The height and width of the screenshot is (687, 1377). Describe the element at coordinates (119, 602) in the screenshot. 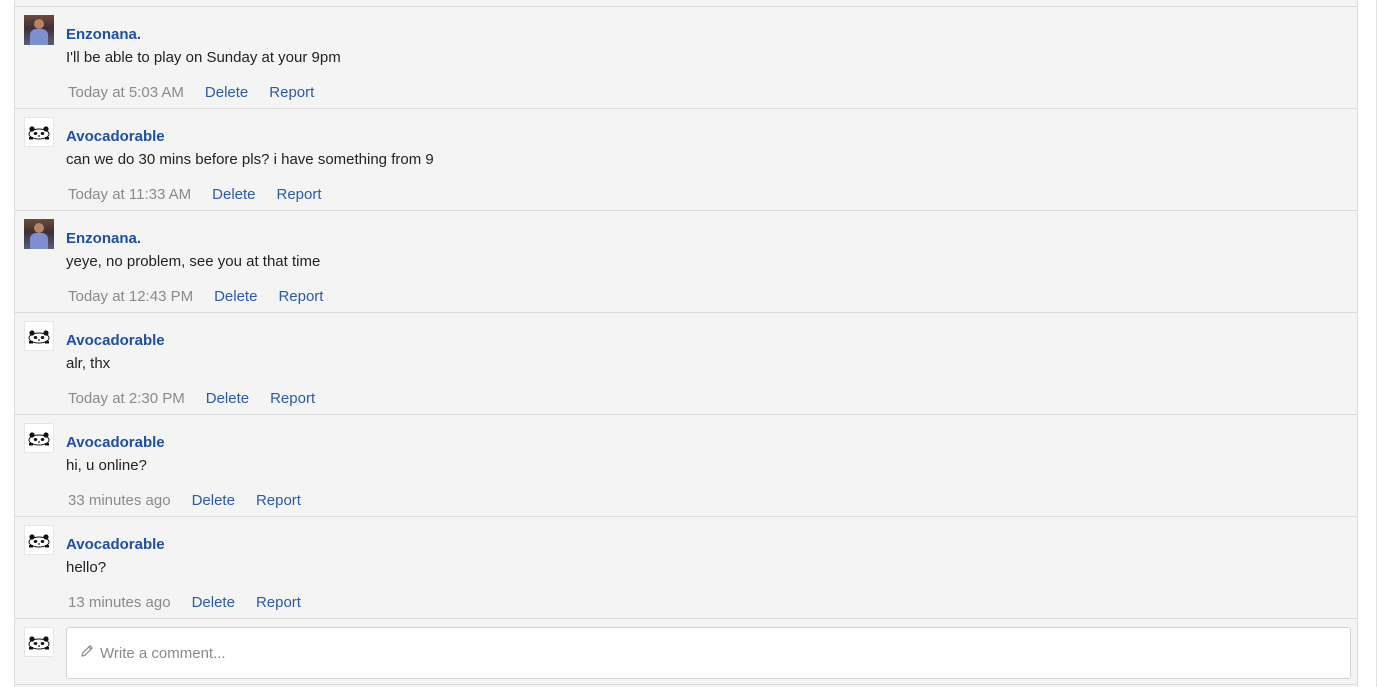

I see `comment-timestamp: 13 minutes ago` at that location.